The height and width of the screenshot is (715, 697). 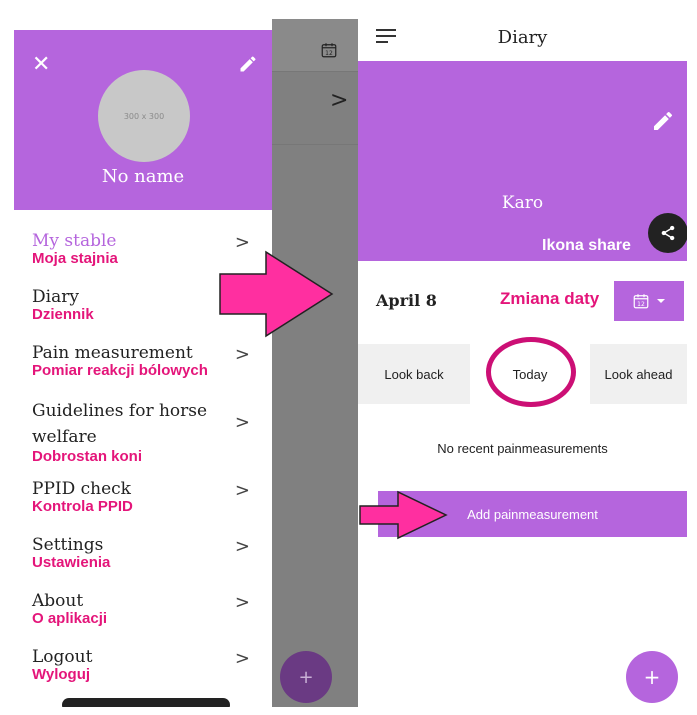 I want to click on current-date: April 8, so click(x=406, y=300).